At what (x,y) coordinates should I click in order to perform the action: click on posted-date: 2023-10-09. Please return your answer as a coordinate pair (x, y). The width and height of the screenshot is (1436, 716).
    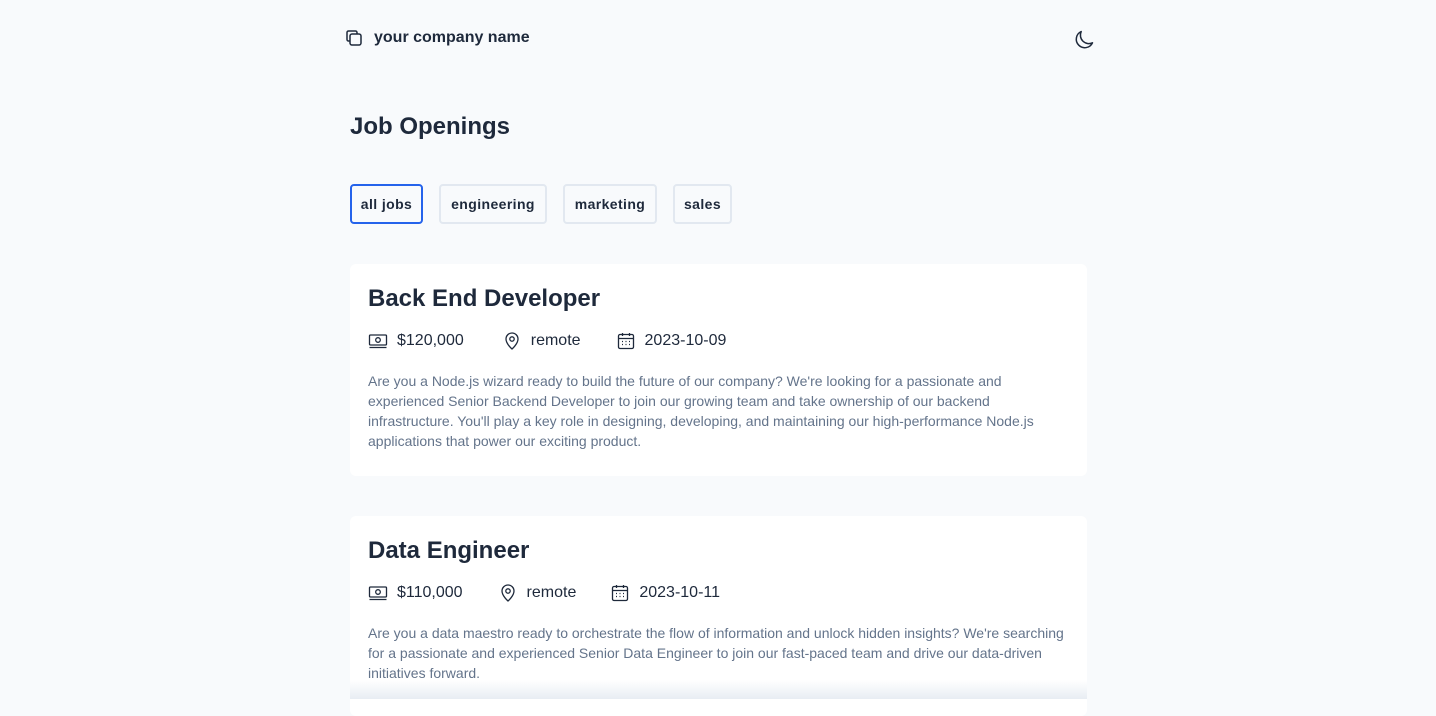
    Looking at the image, I should click on (671, 341).